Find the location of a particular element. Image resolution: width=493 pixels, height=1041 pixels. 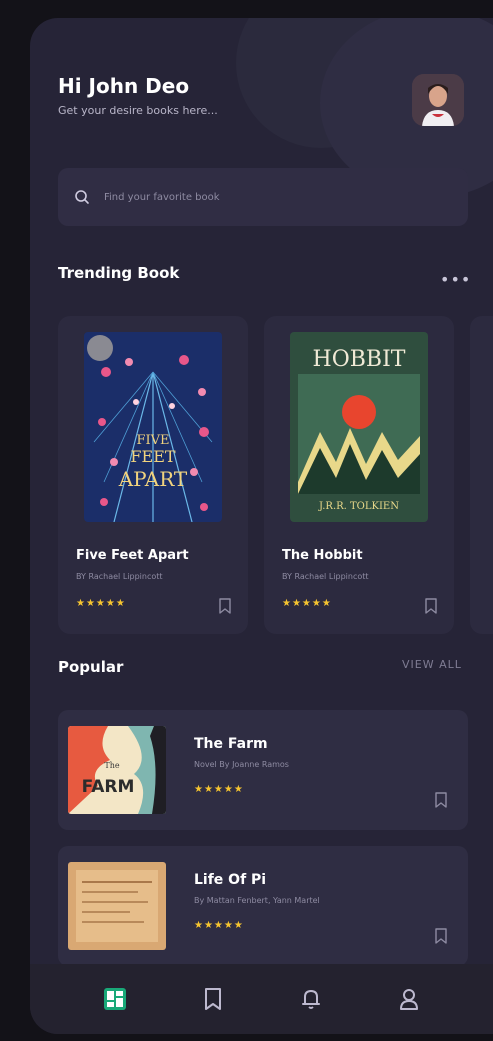

book-cover-life-of-pi is located at coordinates (117, 906).